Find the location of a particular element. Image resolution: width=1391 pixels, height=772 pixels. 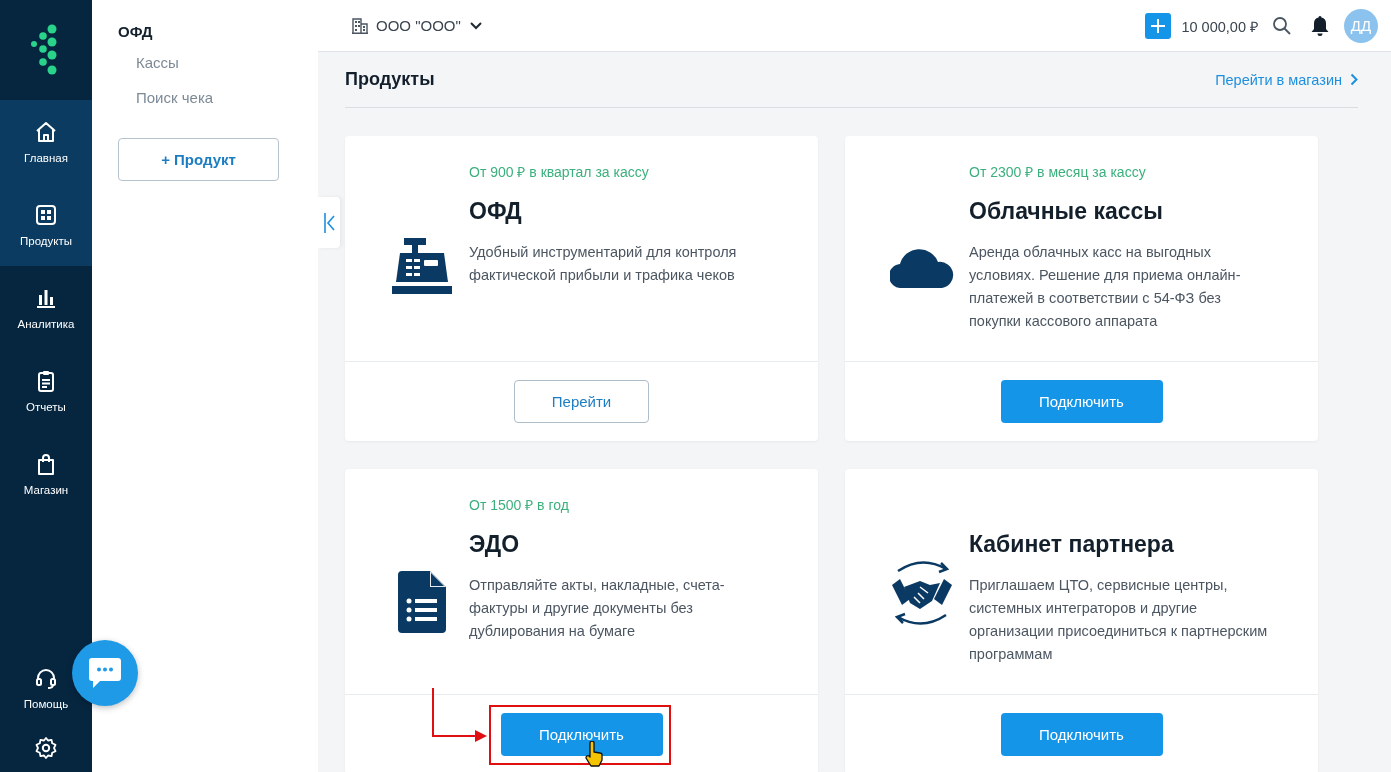

card-title: ОФД is located at coordinates (496, 211).